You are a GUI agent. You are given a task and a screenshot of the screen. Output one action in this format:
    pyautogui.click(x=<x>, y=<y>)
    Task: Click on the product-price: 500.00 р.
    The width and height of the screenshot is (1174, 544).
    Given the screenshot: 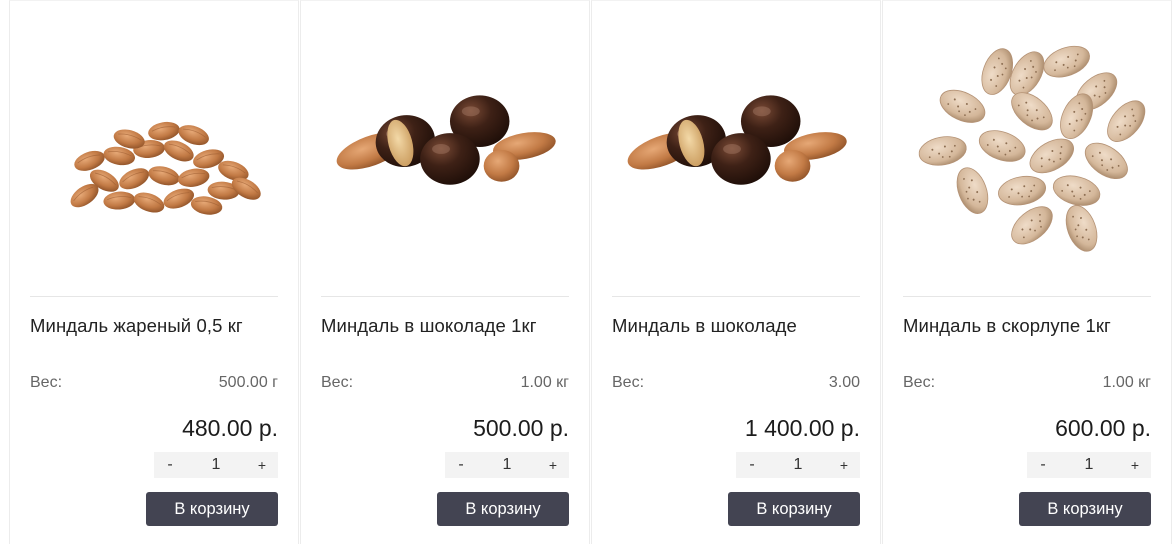 What is the action you would take?
    pyautogui.click(x=521, y=428)
    